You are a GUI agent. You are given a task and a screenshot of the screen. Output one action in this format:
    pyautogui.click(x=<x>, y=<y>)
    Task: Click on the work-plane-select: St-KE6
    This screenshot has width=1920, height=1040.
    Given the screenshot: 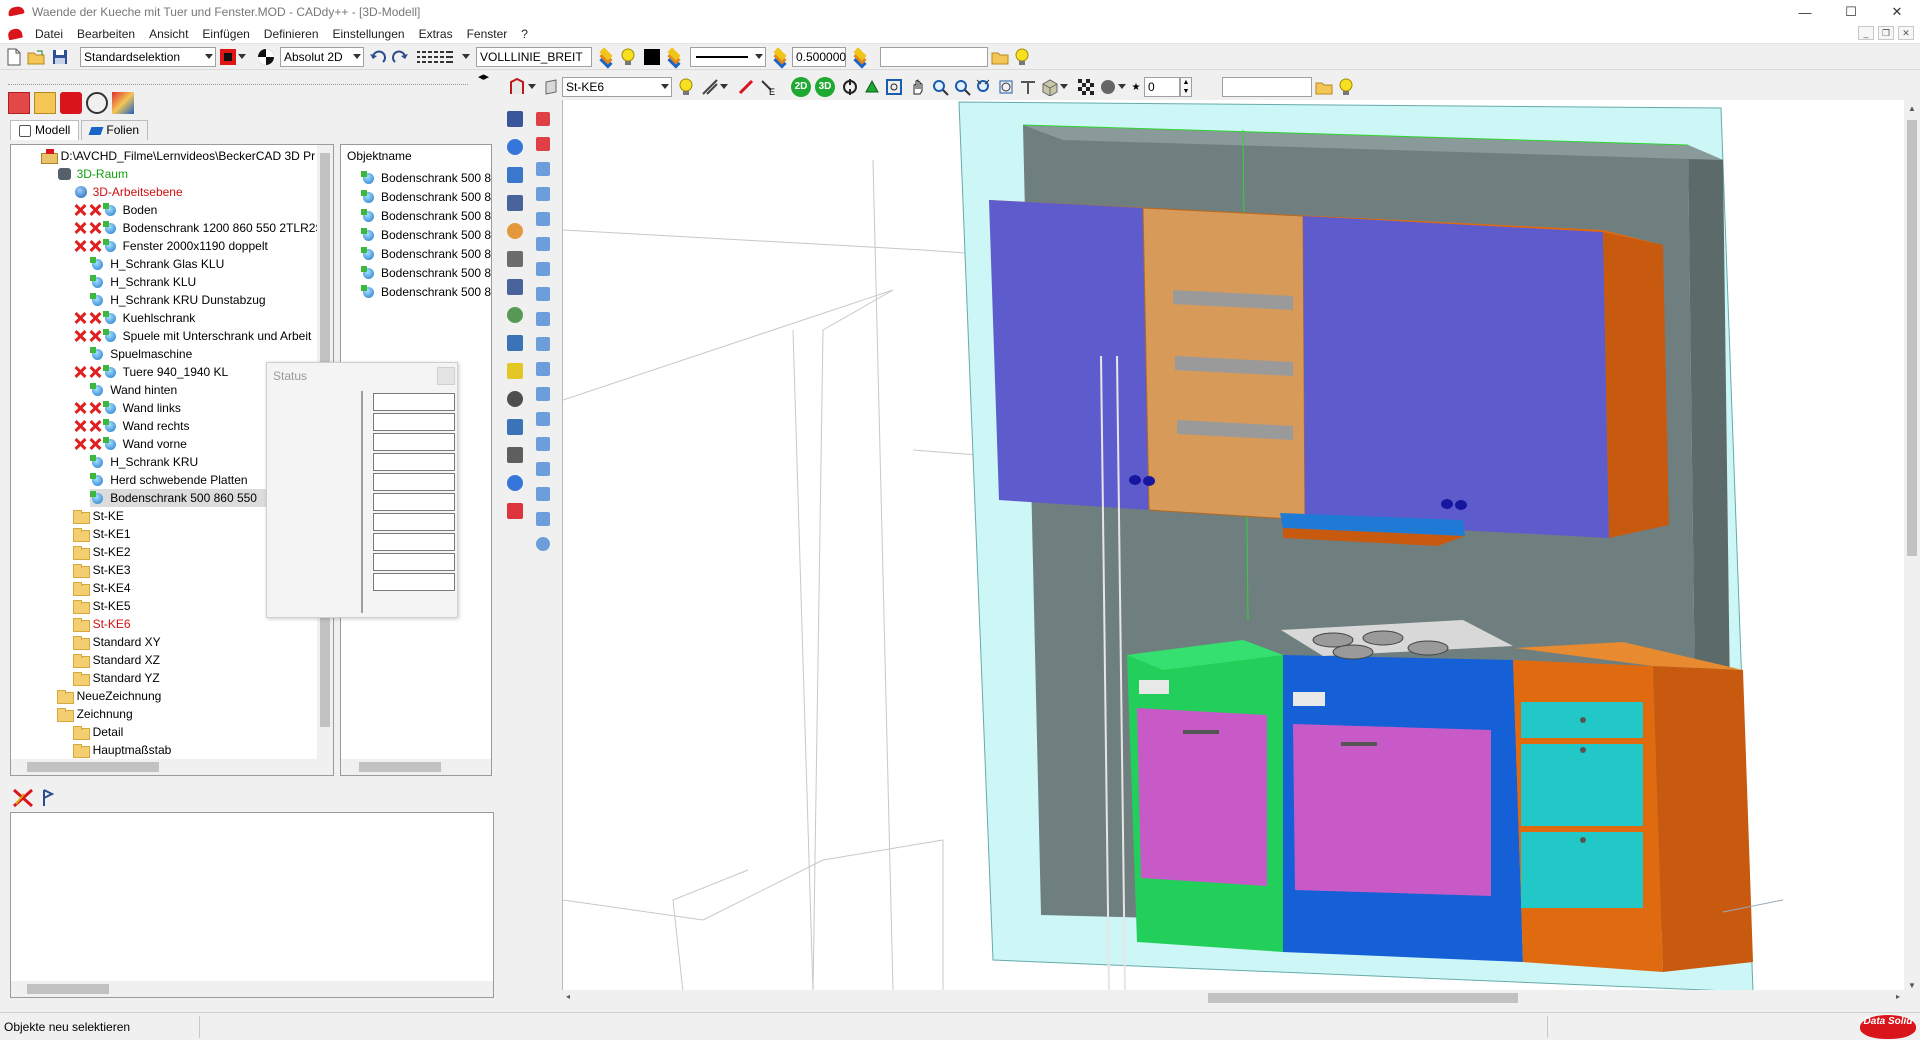 What is the action you would take?
    pyautogui.click(x=617, y=87)
    